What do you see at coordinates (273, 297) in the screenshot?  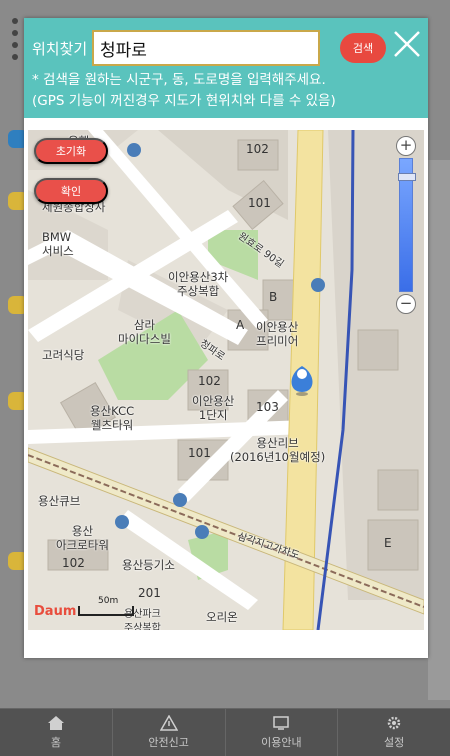 I see `map-label-b: B` at bounding box center [273, 297].